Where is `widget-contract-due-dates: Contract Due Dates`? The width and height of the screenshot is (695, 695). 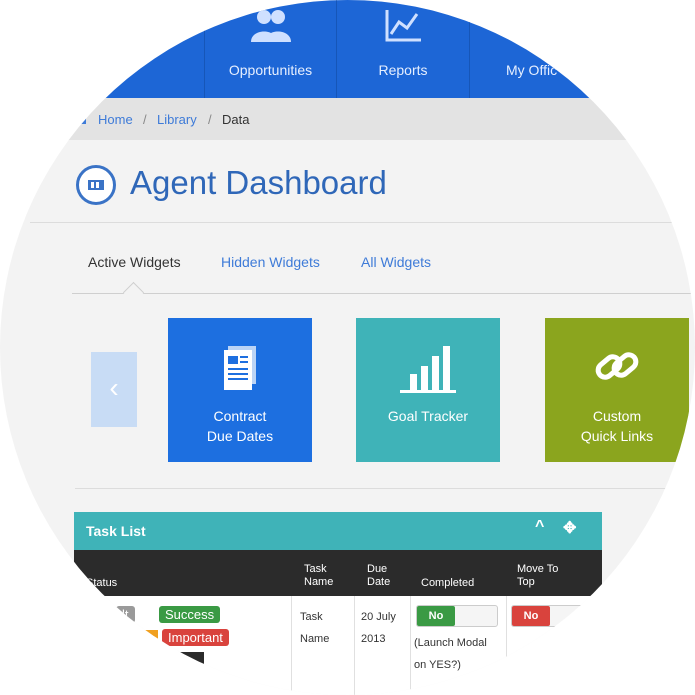
widget-contract-due-dates: Contract Due Dates is located at coordinates (240, 390).